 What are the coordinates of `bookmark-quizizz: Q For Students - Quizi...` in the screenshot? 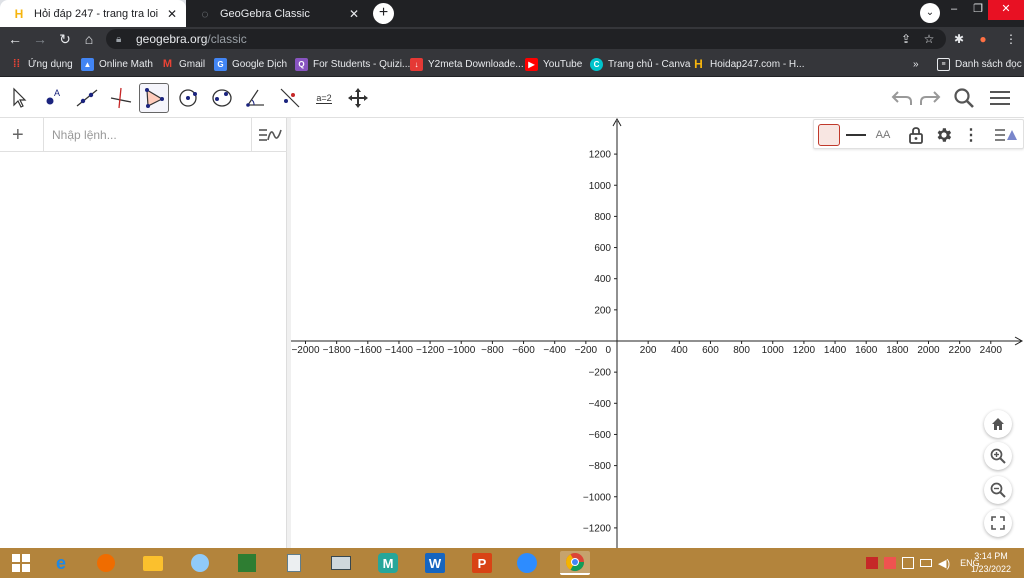 It's located at (352, 64).